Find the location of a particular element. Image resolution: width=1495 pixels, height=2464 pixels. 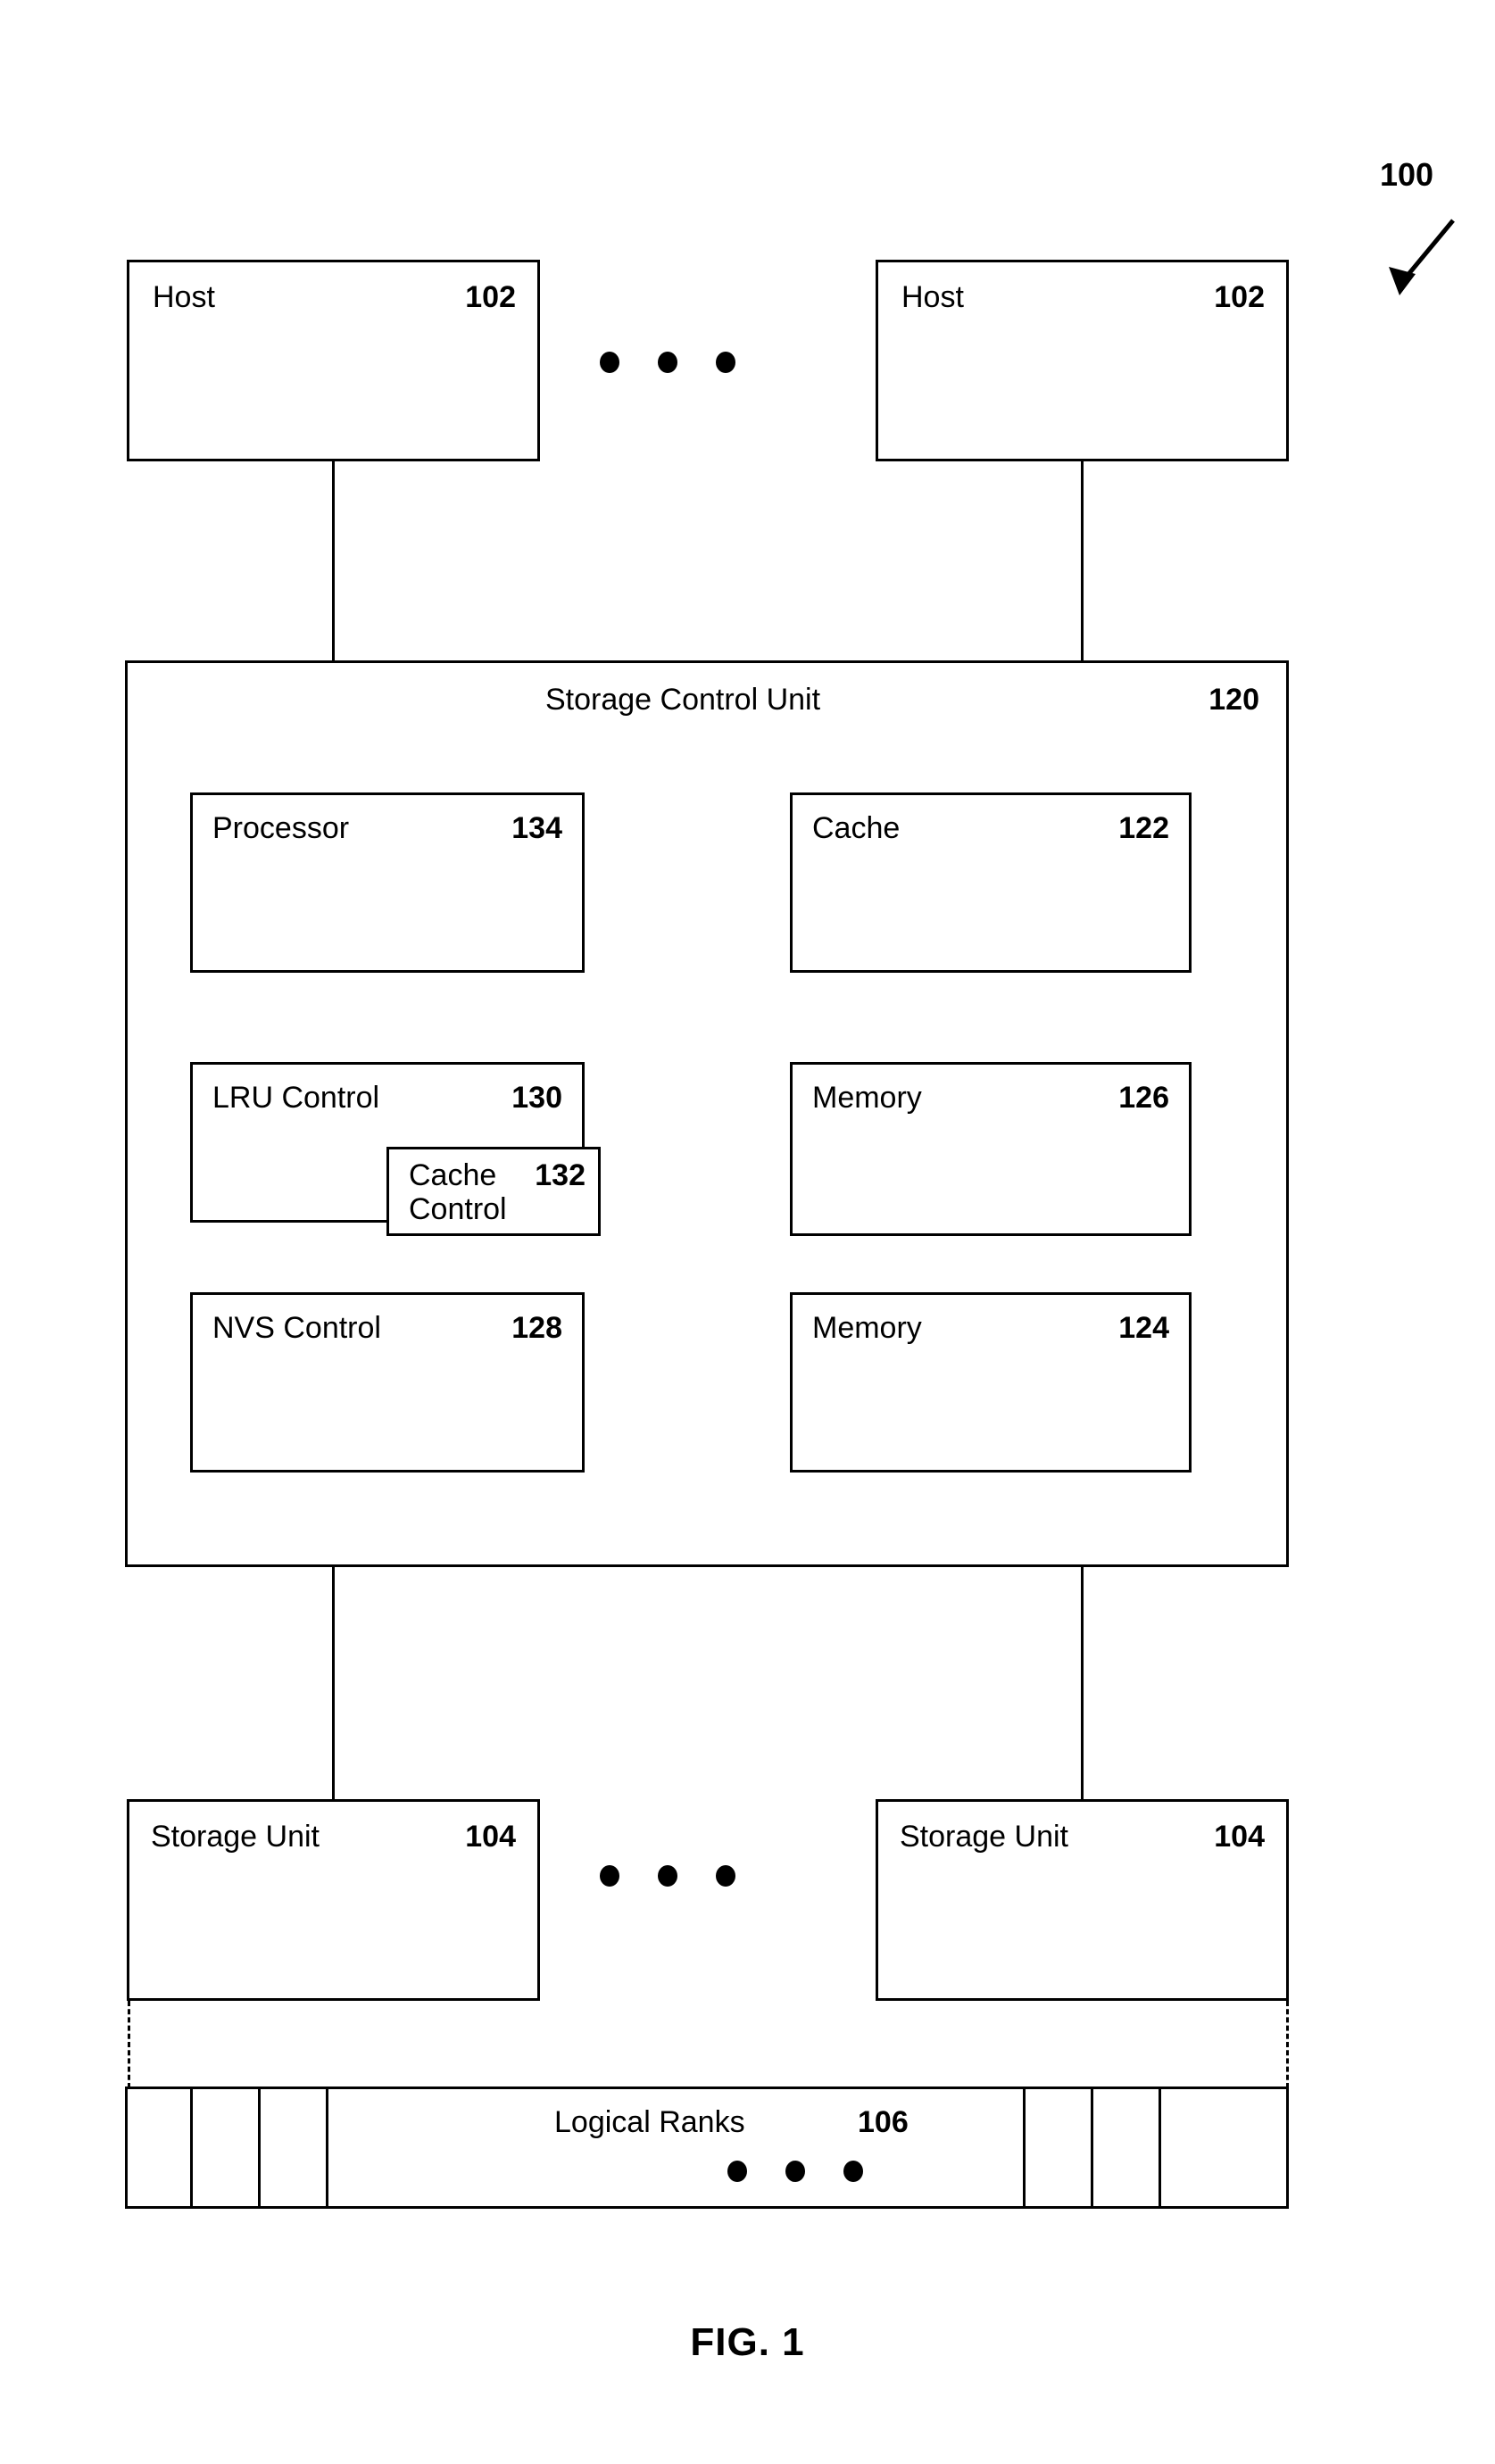

memory-126-box: Memory 126 is located at coordinates (991, 1149).